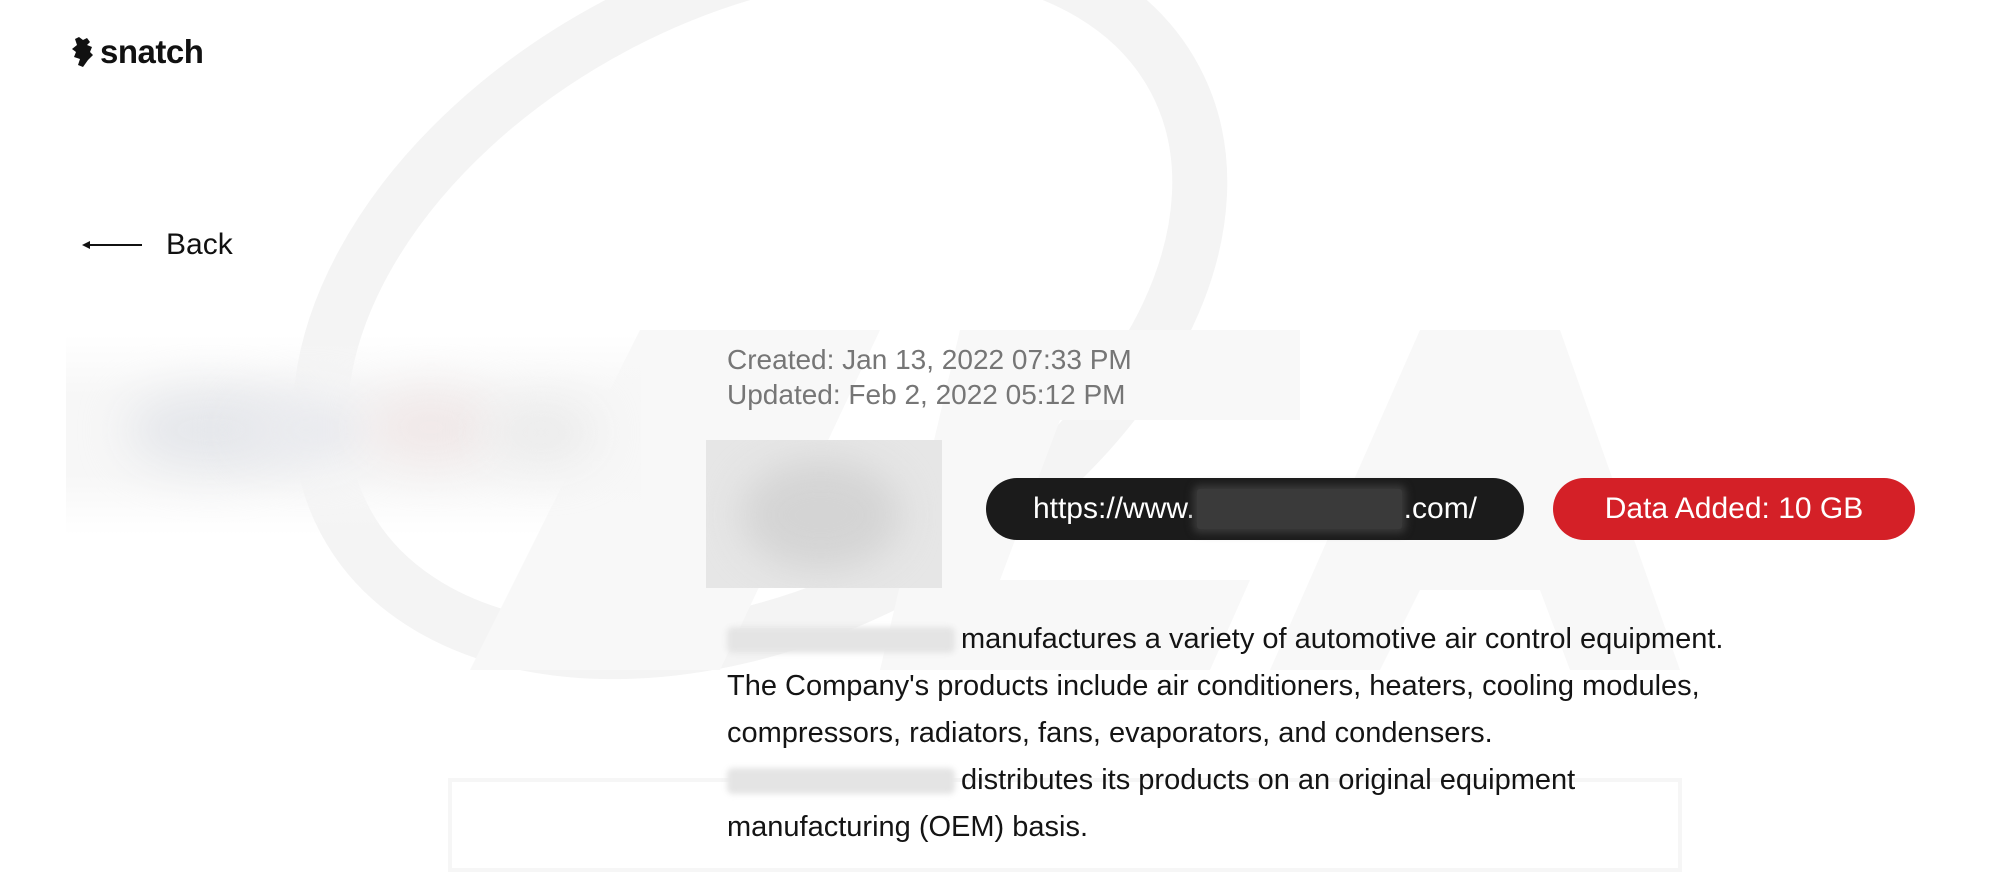 The height and width of the screenshot is (877, 2000). I want to click on updated-date: Updated: Feb 2, 2022 05:12 PM, so click(926, 394).